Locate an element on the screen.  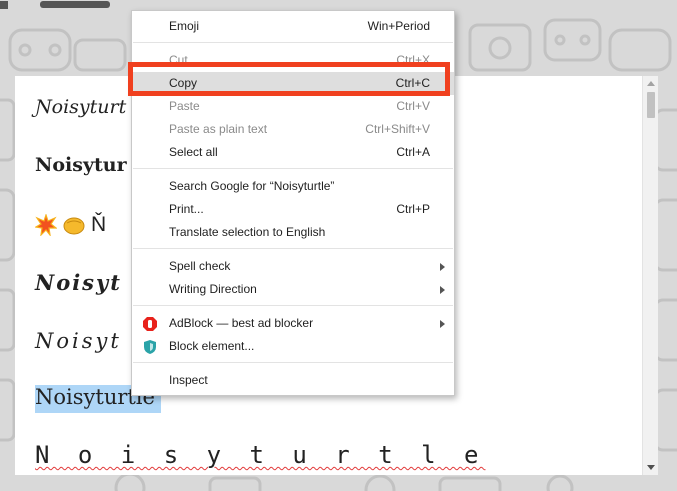
menu-item-shortcut: Win+Period is located at coordinates (398, 26).